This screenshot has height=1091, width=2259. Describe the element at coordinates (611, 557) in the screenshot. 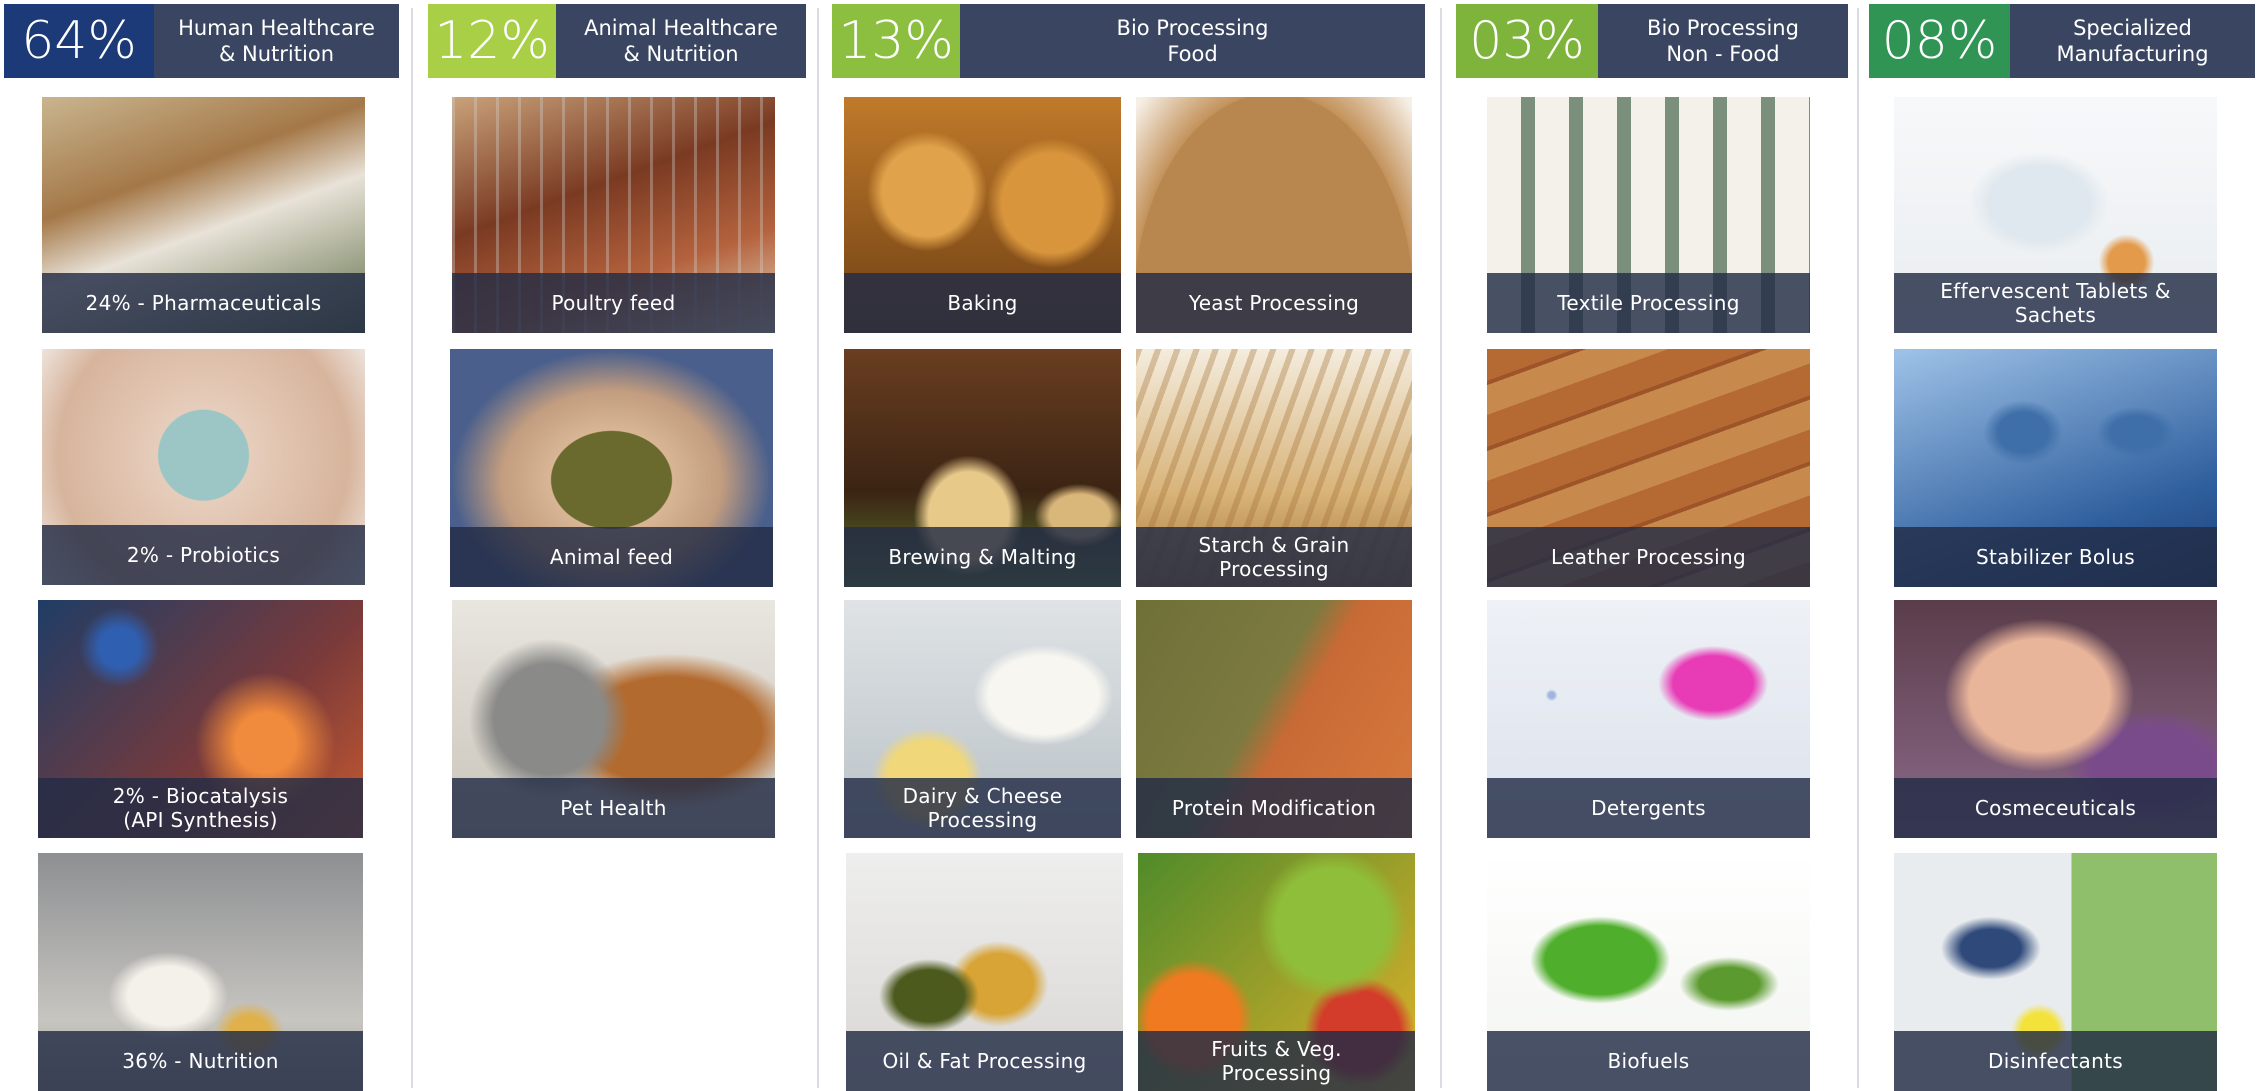

I see `tile-caption: Animal feed` at that location.